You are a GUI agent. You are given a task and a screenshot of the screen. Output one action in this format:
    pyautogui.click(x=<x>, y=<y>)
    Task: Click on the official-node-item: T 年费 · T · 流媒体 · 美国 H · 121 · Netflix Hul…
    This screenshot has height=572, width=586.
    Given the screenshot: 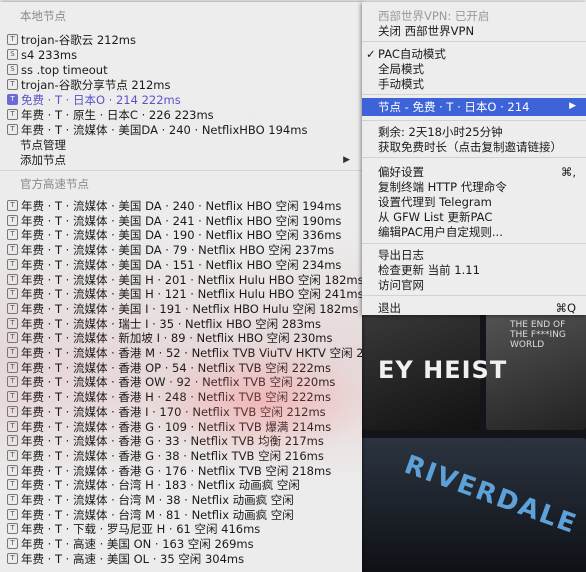 What is the action you would take?
    pyautogui.click(x=184, y=294)
    